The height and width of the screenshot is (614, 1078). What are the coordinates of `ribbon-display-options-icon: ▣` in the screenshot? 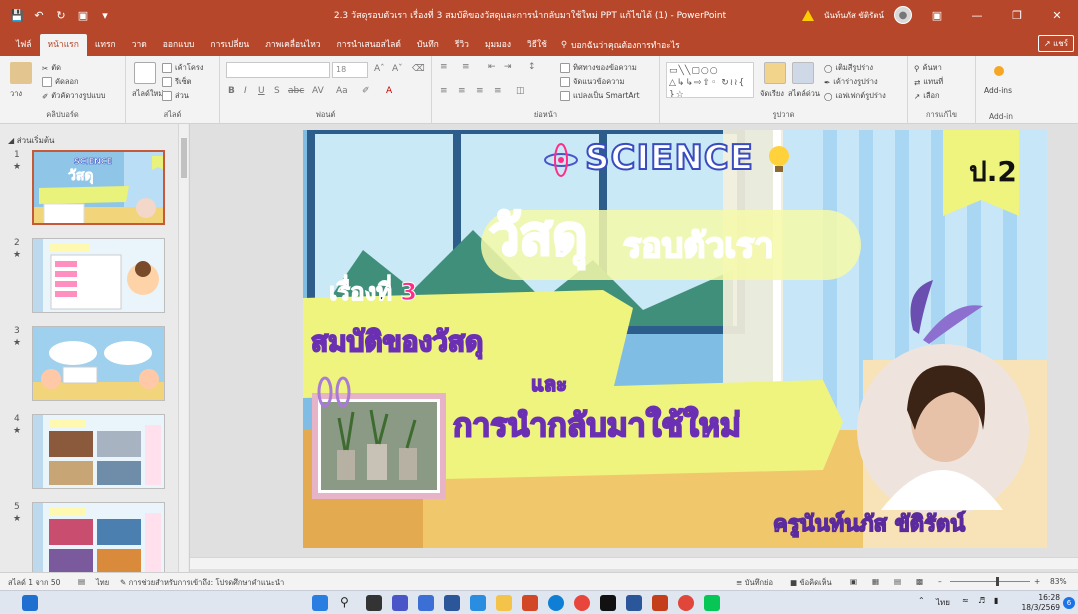 It's located at (937, 15).